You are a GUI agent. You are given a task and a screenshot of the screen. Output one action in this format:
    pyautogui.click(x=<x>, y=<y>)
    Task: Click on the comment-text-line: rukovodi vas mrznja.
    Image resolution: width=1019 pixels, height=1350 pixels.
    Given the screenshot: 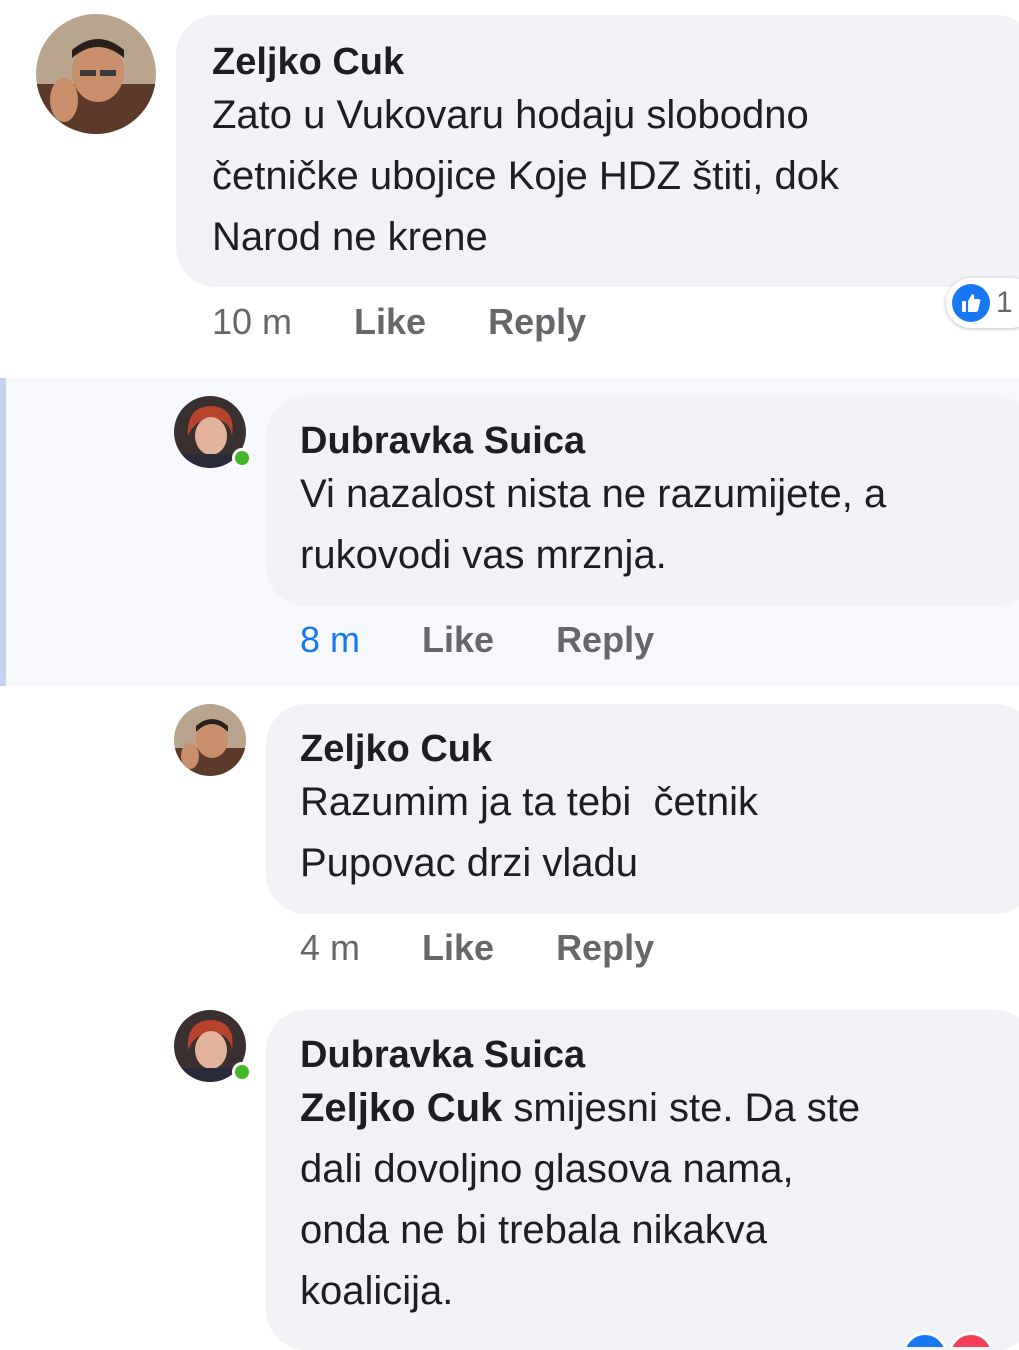 What is the action you would take?
    pyautogui.click(x=483, y=555)
    